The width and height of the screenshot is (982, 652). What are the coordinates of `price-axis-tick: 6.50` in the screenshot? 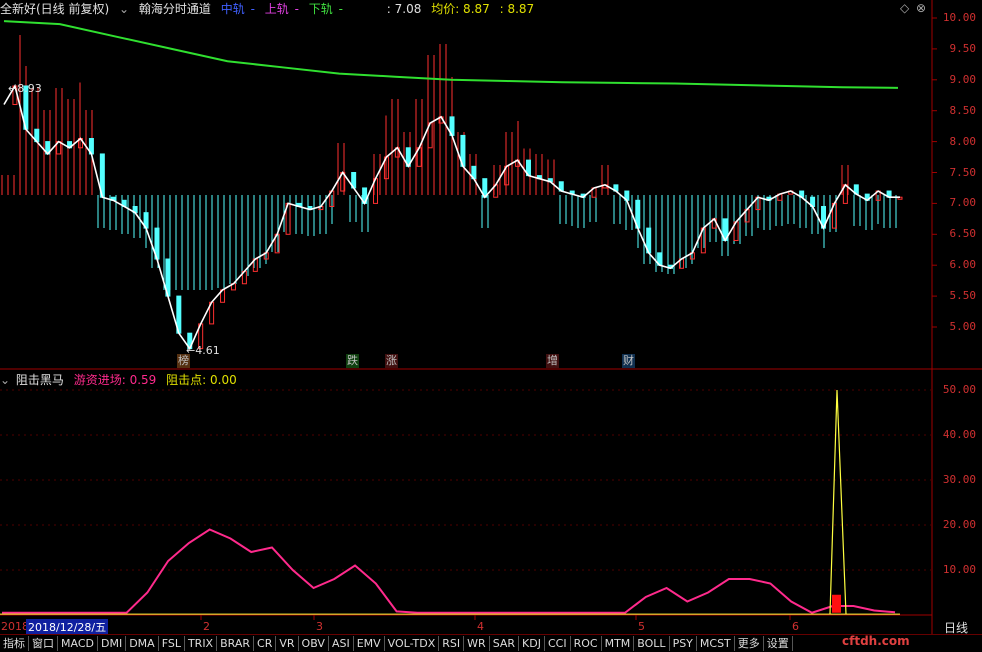 It's located at (963, 234).